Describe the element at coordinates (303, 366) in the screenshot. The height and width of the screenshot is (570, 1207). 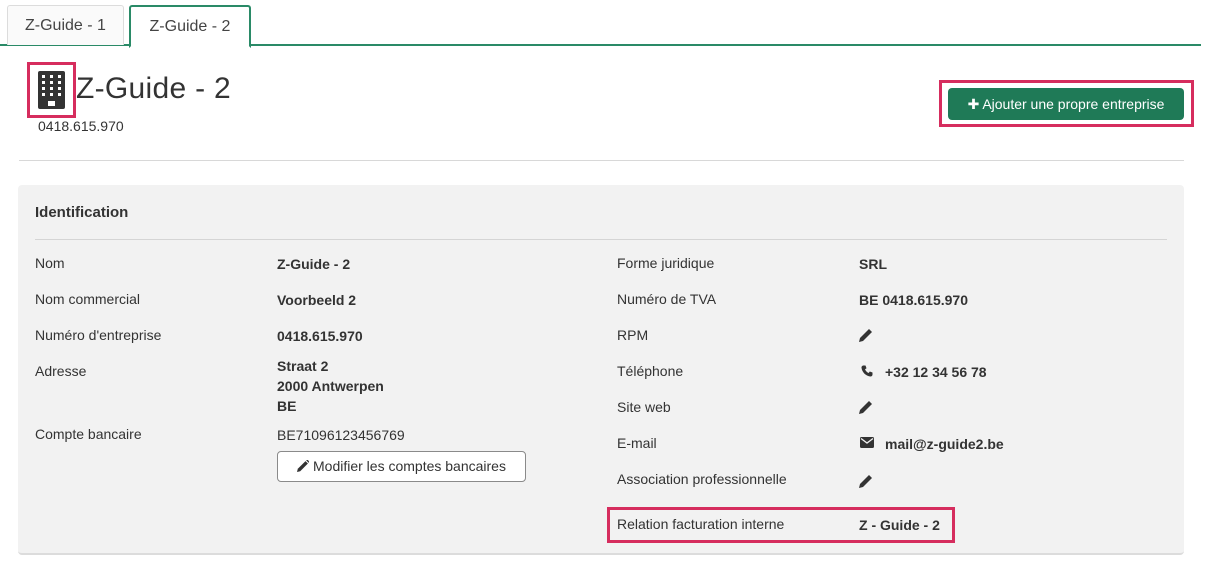
I see `address-line-street: Straat 2` at that location.